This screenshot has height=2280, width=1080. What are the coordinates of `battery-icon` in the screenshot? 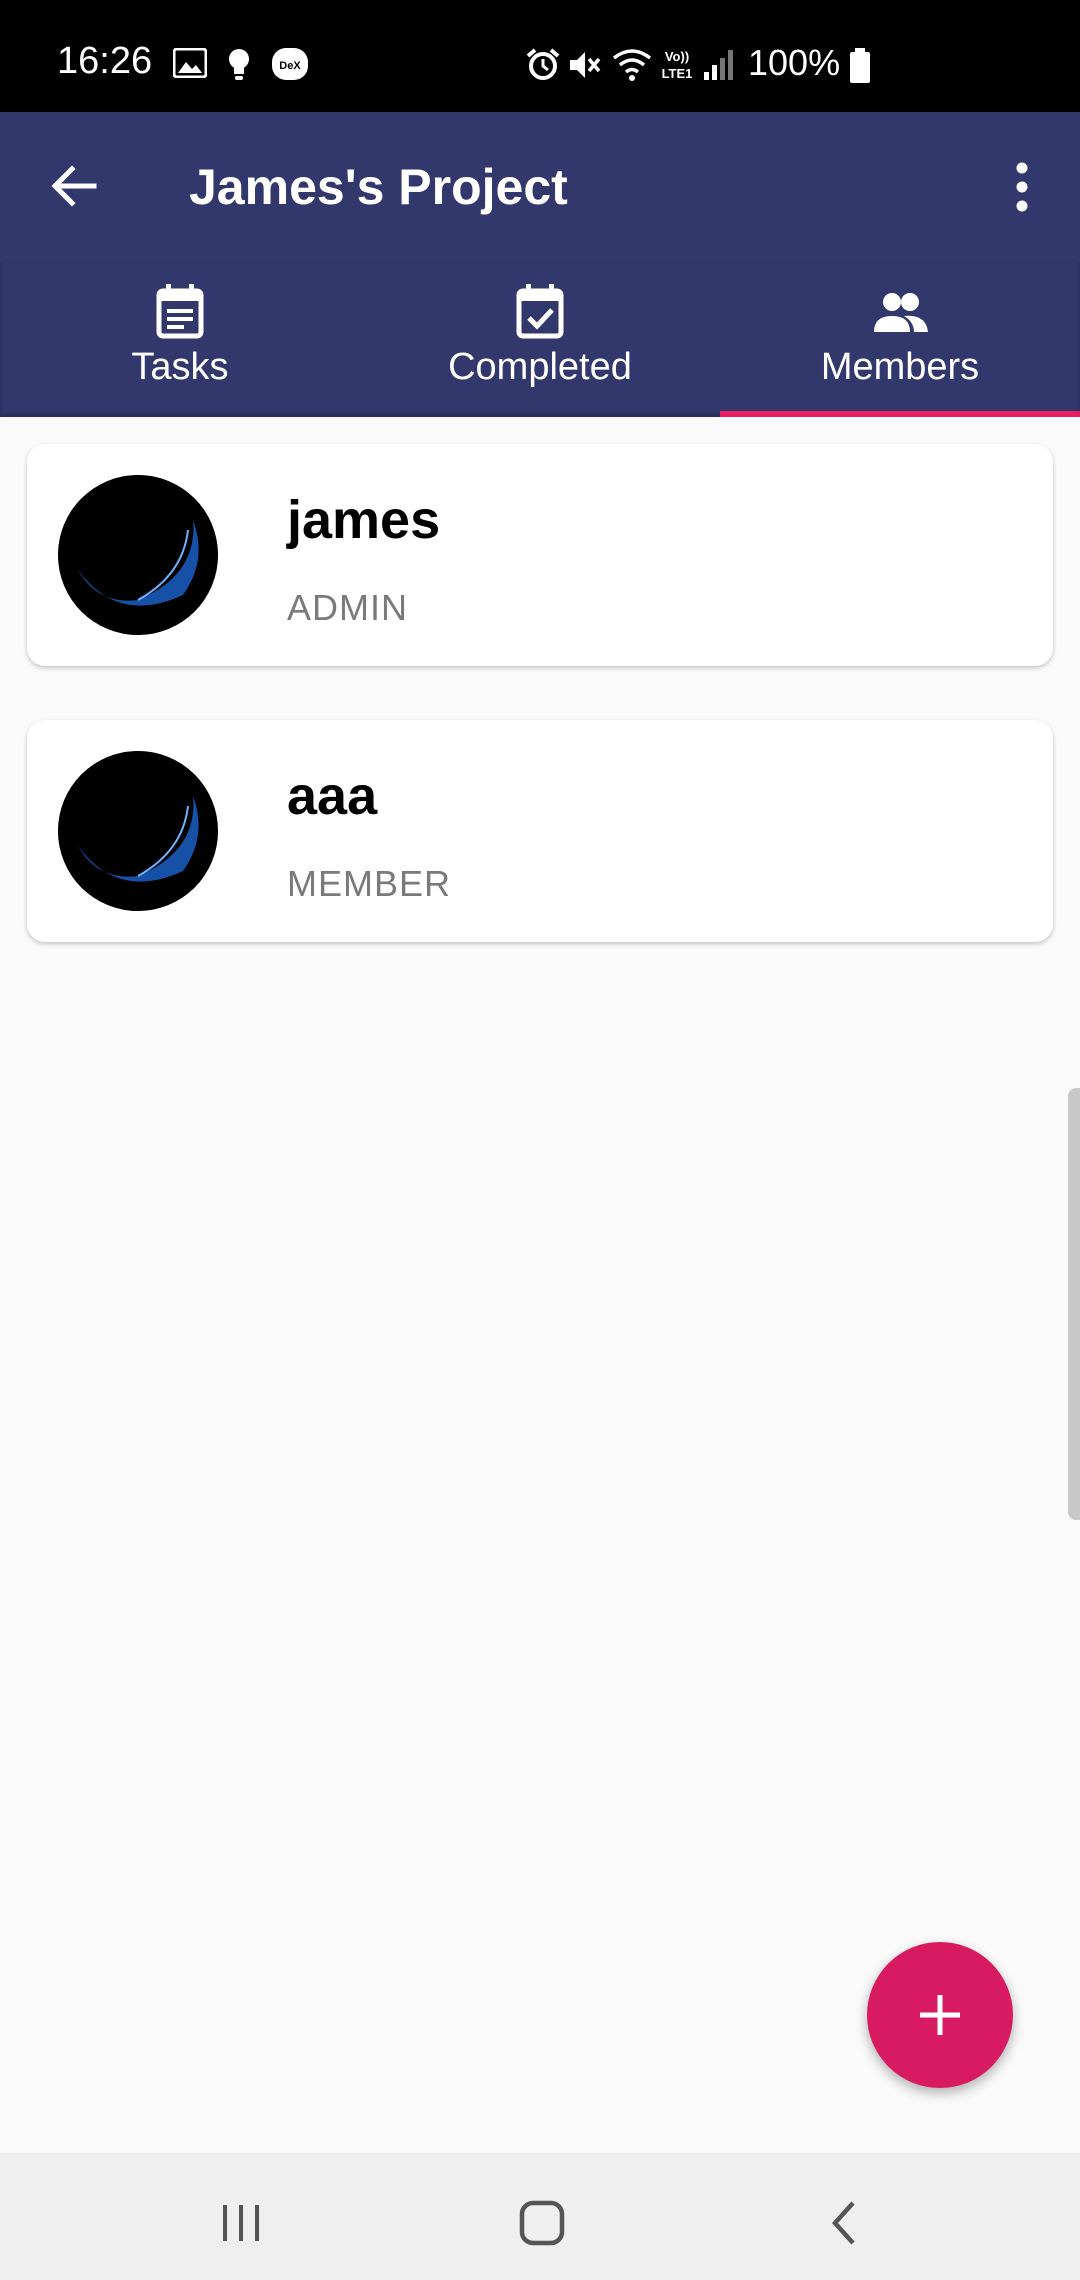 It's located at (860, 65).